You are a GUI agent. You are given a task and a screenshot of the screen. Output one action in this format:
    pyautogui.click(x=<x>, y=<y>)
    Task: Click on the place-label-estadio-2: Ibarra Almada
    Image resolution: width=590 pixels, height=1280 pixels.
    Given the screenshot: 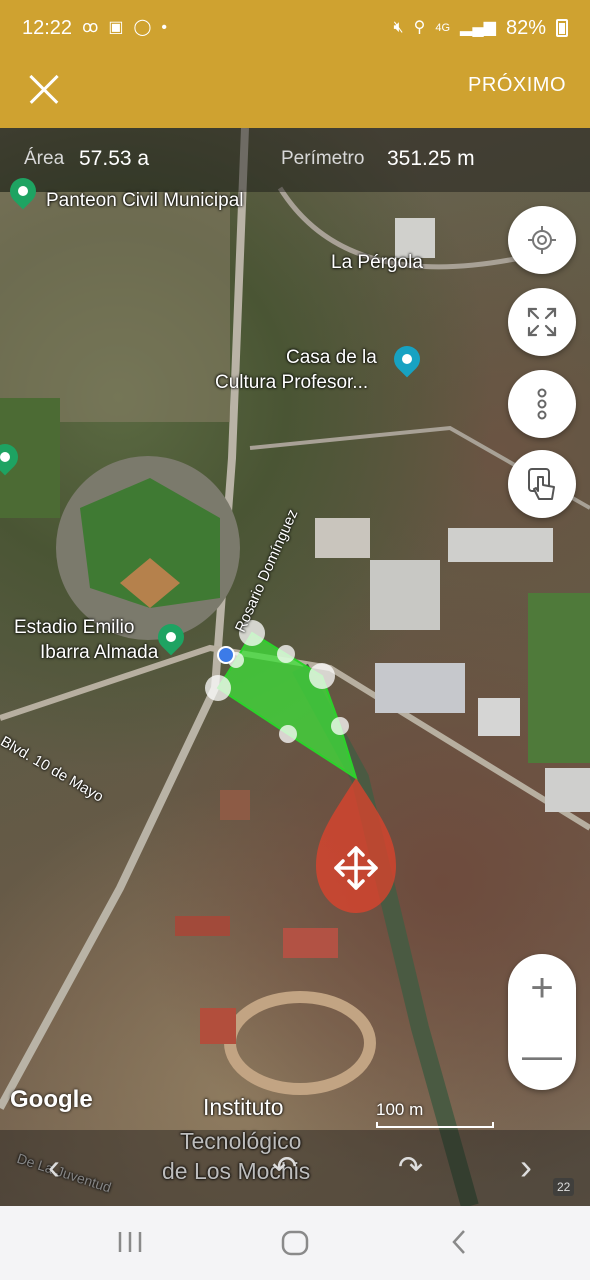 What is the action you would take?
    pyautogui.click(x=99, y=653)
    